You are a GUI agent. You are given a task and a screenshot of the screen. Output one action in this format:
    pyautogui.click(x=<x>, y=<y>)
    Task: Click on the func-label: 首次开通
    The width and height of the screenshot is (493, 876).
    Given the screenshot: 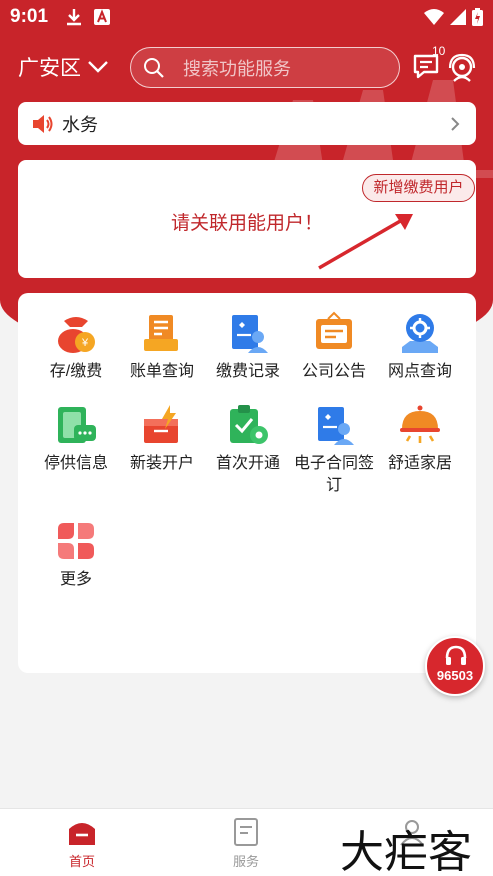 What is the action you would take?
    pyautogui.click(x=247, y=463)
    